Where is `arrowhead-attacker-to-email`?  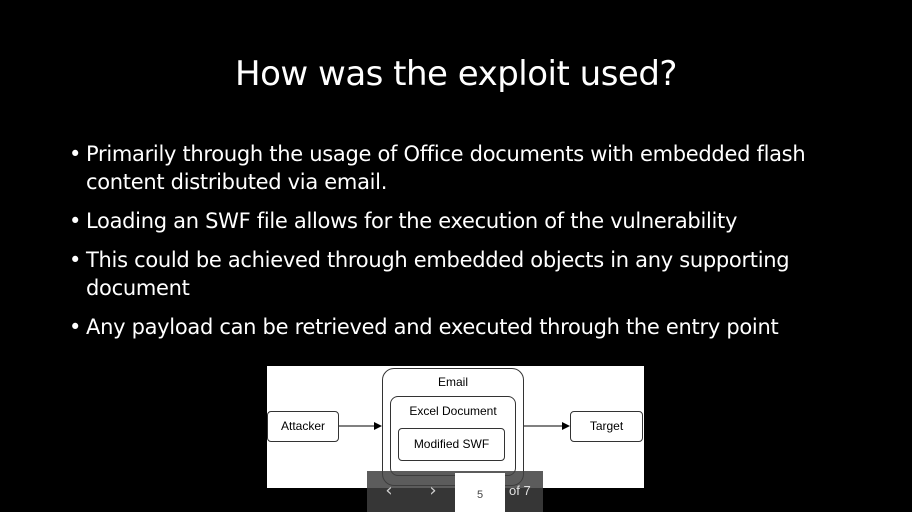 arrowhead-attacker-to-email is located at coordinates (378, 426).